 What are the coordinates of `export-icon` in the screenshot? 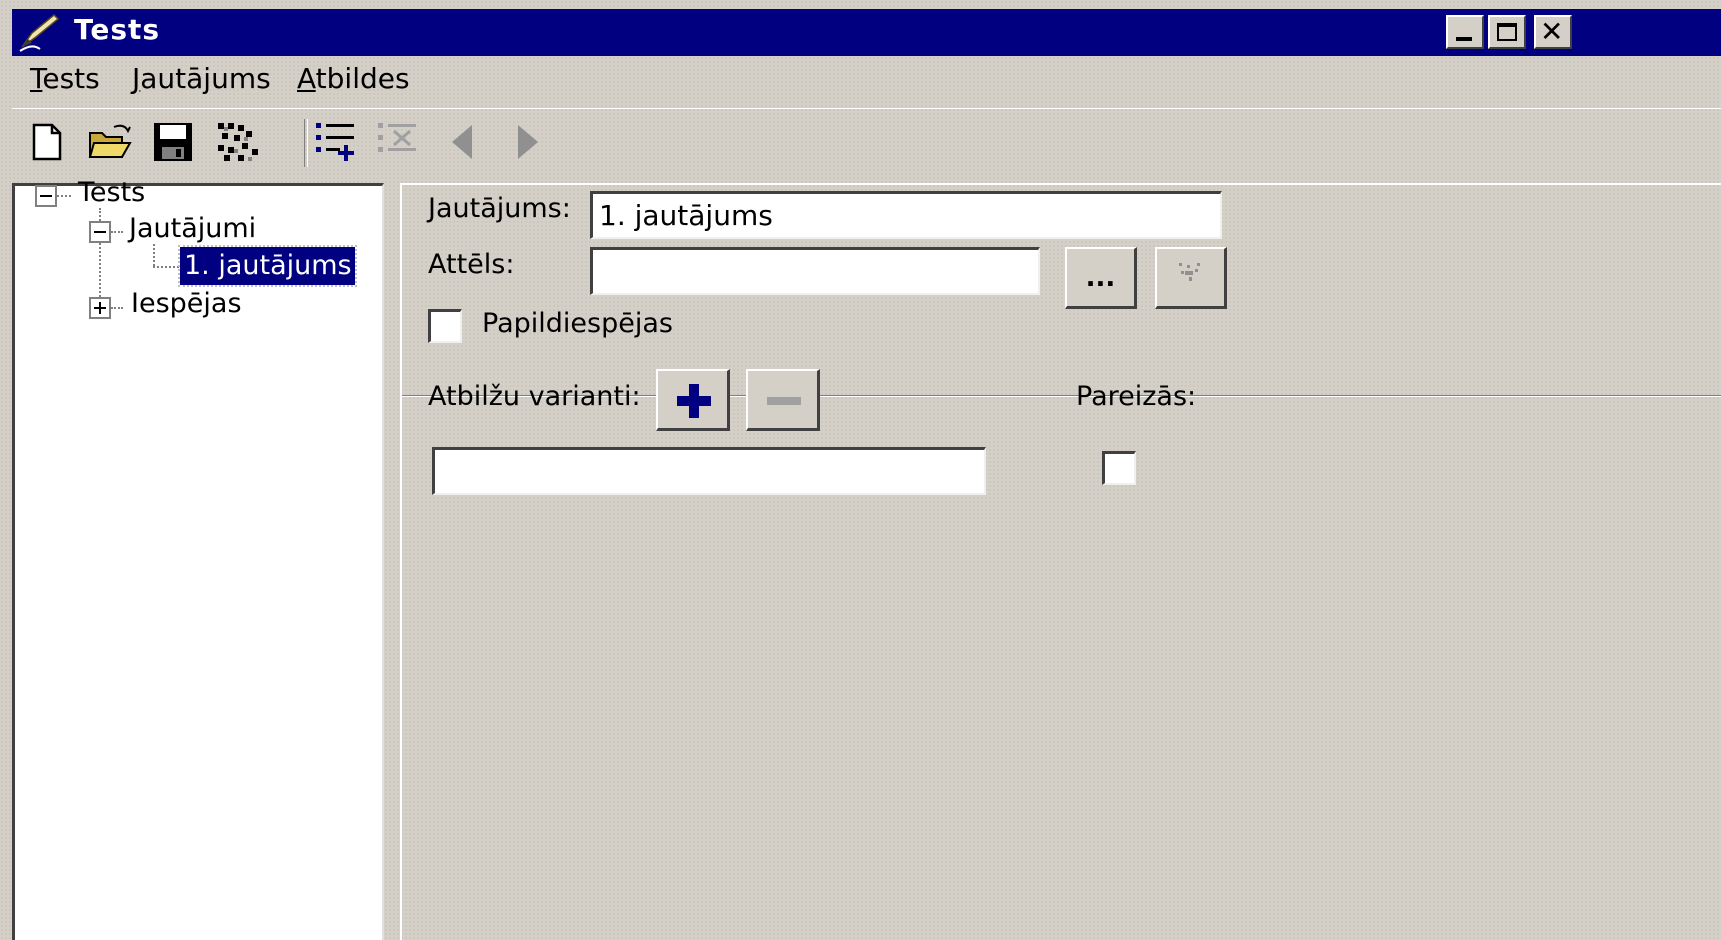 It's located at (238, 142).